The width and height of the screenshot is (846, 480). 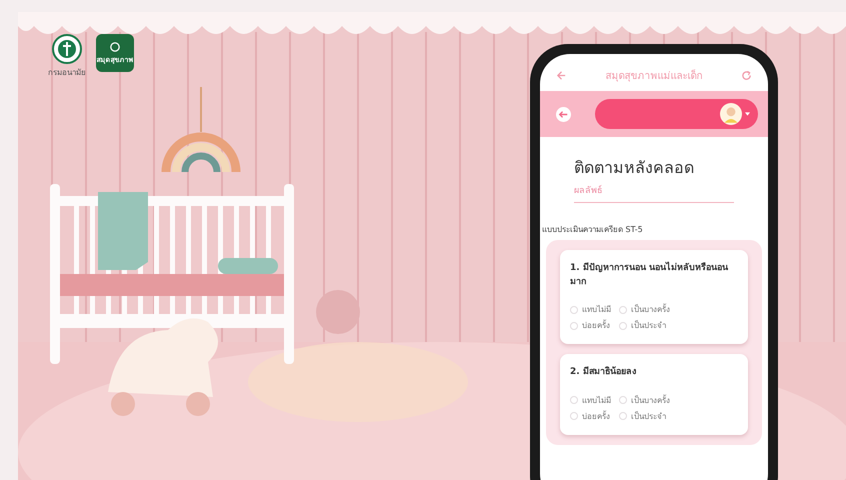 I want to click on section-title: แบบประเมินความเครียด ST-5, so click(x=592, y=230).